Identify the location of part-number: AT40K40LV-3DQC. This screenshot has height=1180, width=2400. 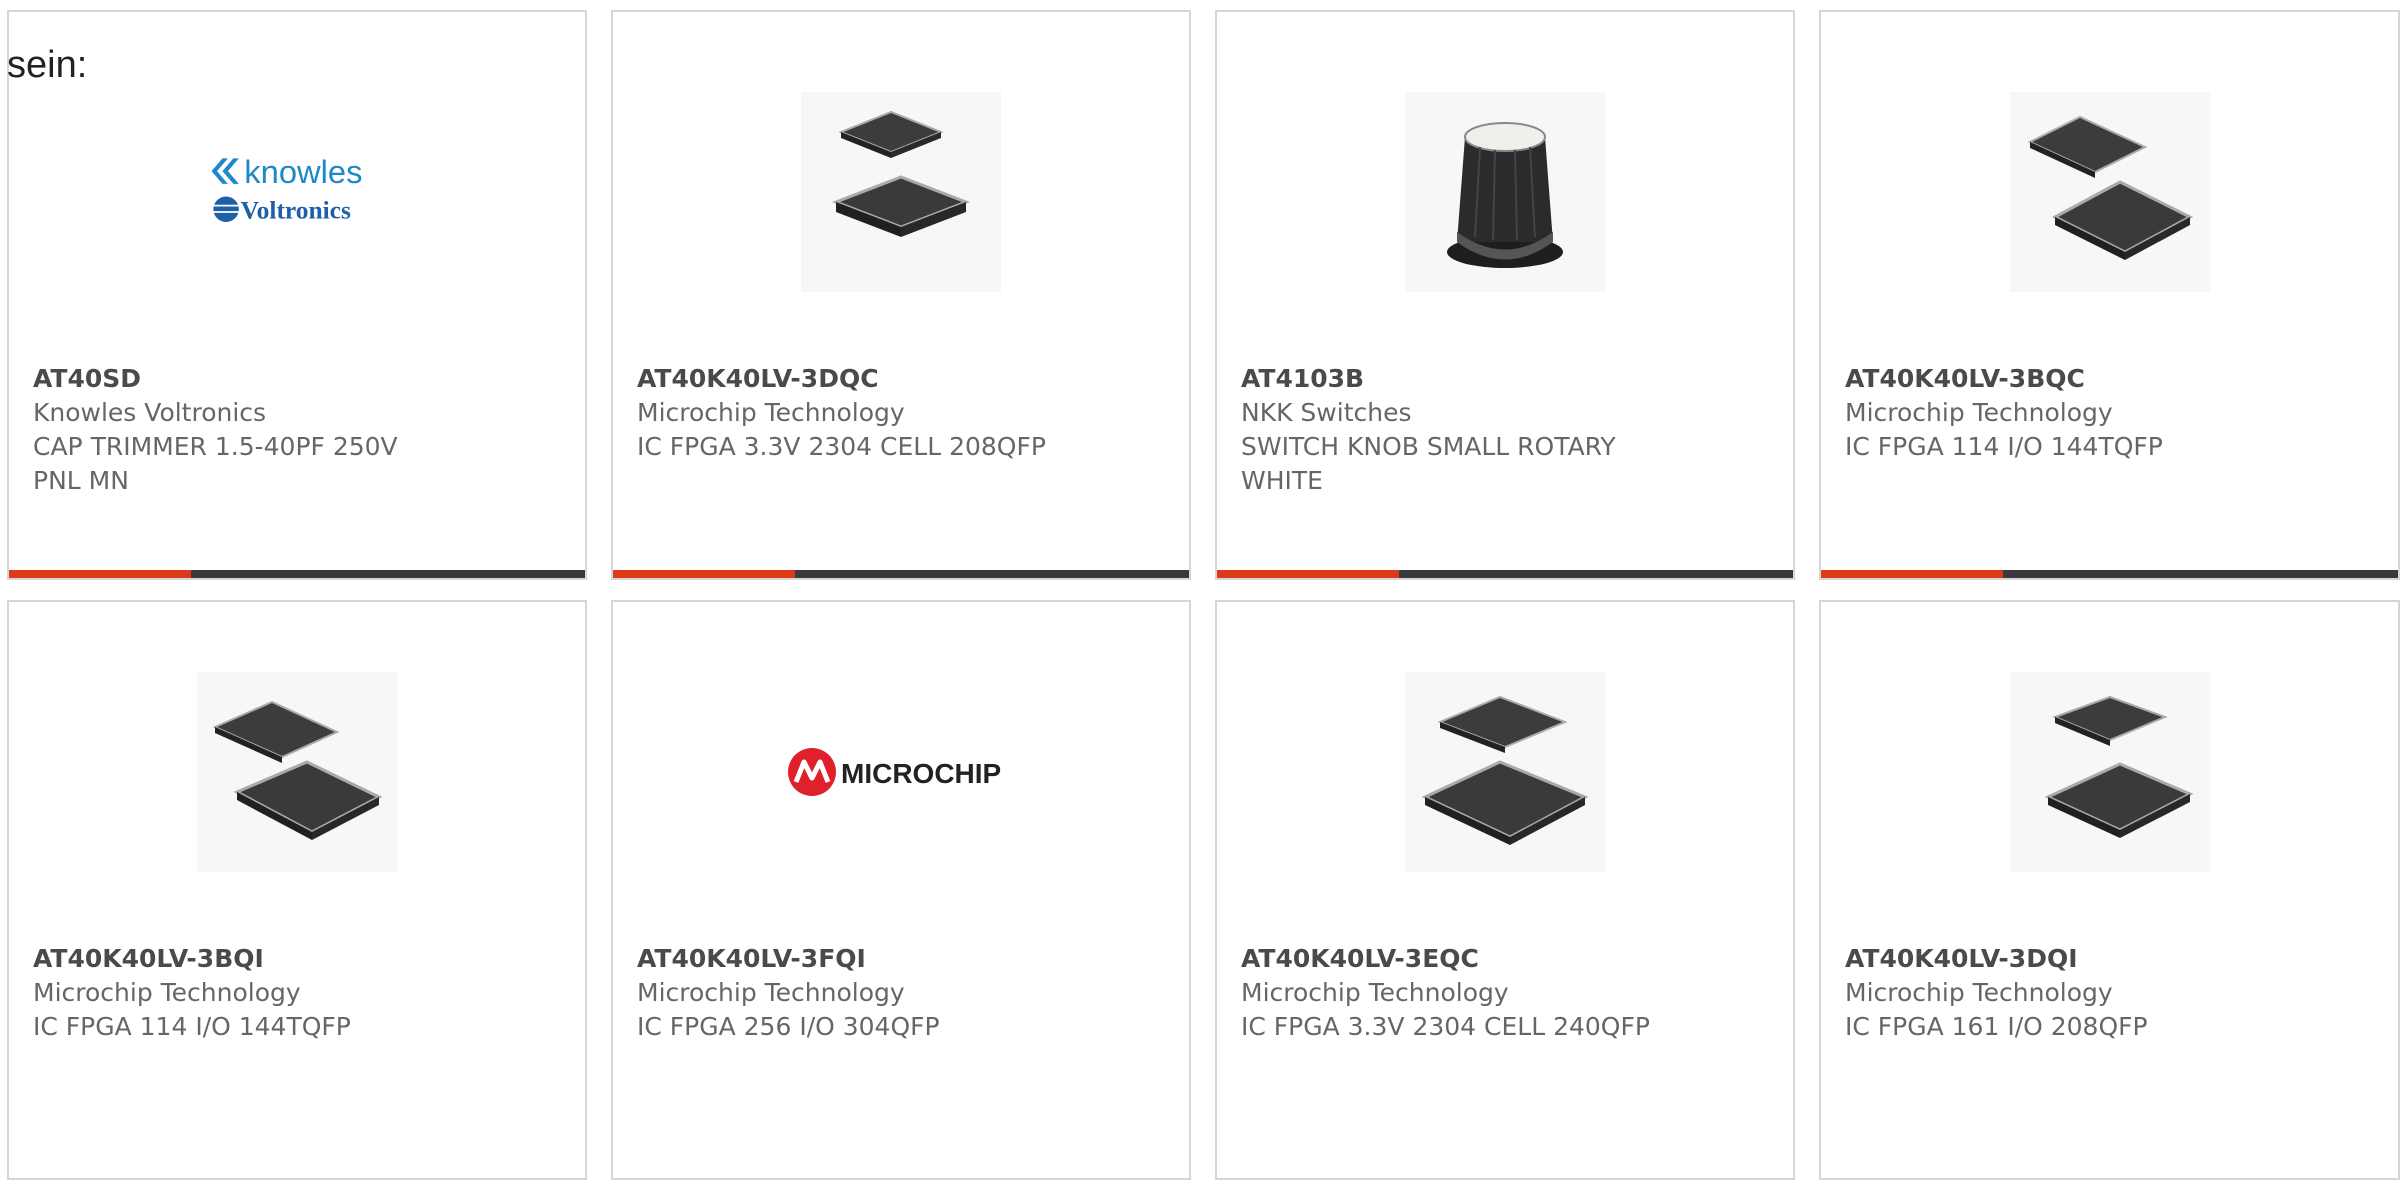
(903, 379).